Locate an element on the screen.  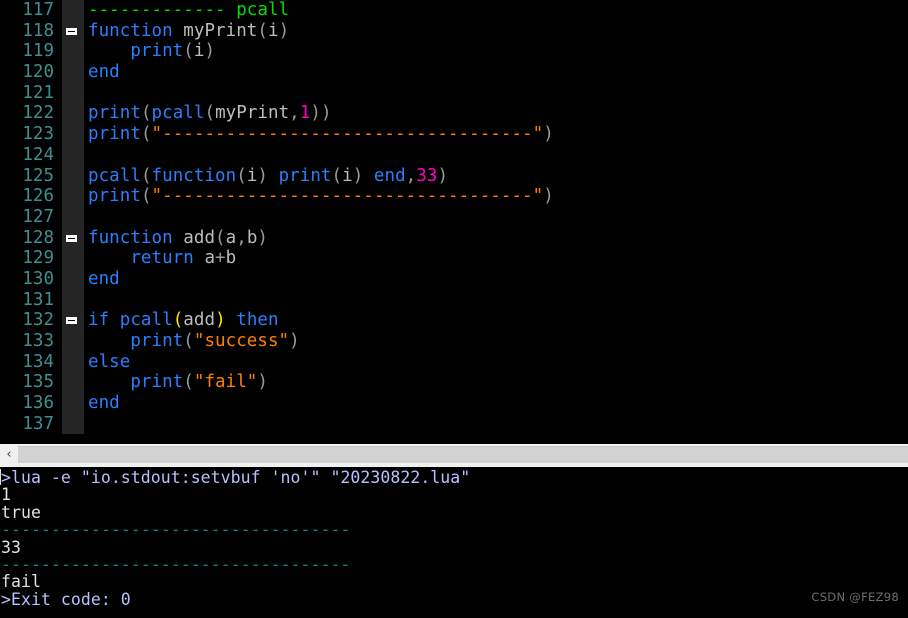
code-line: 129 return a+b is located at coordinates (454, 258).